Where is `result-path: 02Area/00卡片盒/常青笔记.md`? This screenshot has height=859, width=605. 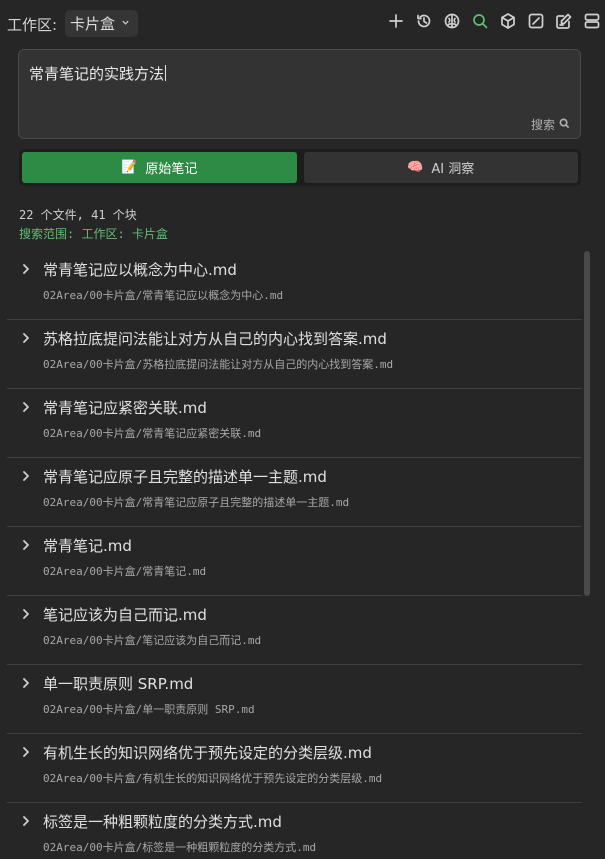 result-path: 02Area/00卡片盒/常青笔记.md is located at coordinates (125, 571).